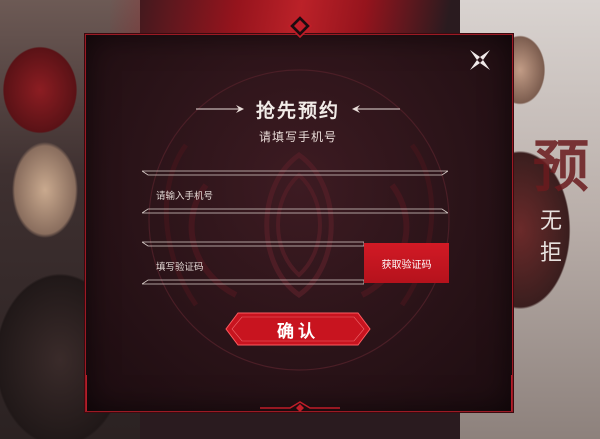 The width and height of the screenshot is (600, 439). What do you see at coordinates (300, 26) in the screenshot?
I see `top-diamond-ornament-icon` at bounding box center [300, 26].